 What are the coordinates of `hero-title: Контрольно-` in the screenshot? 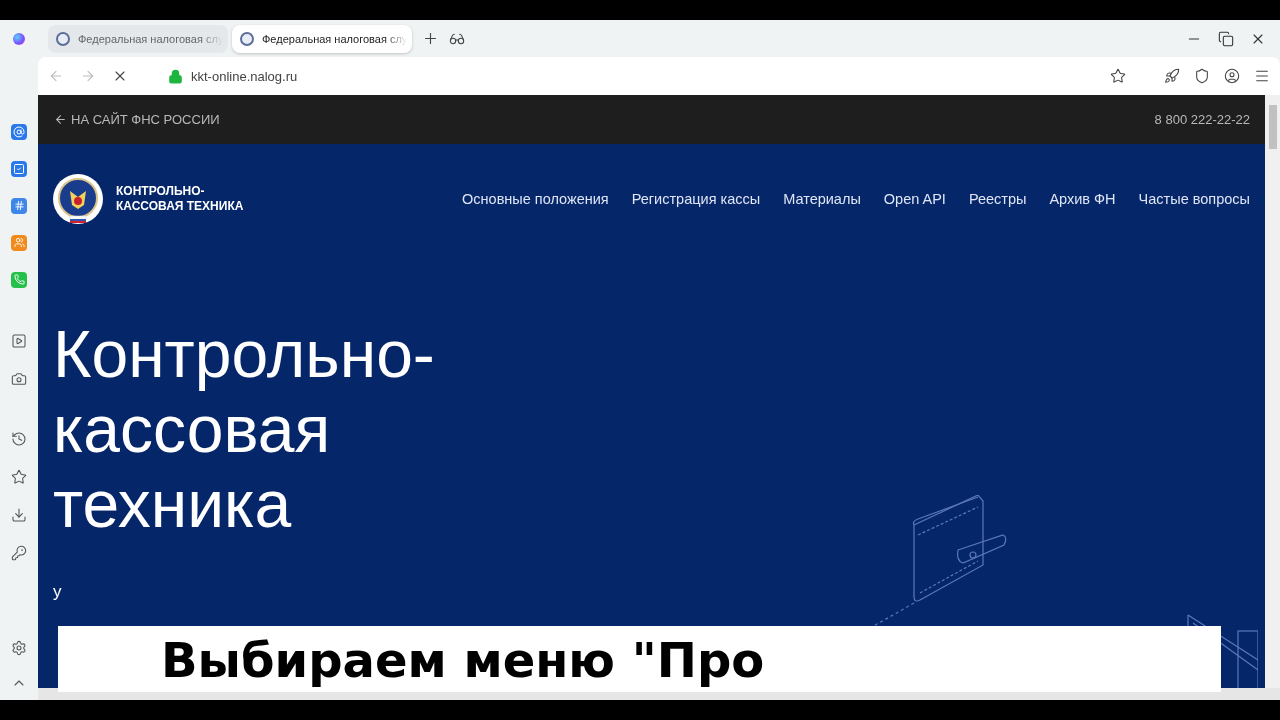 It's located at (244, 354).